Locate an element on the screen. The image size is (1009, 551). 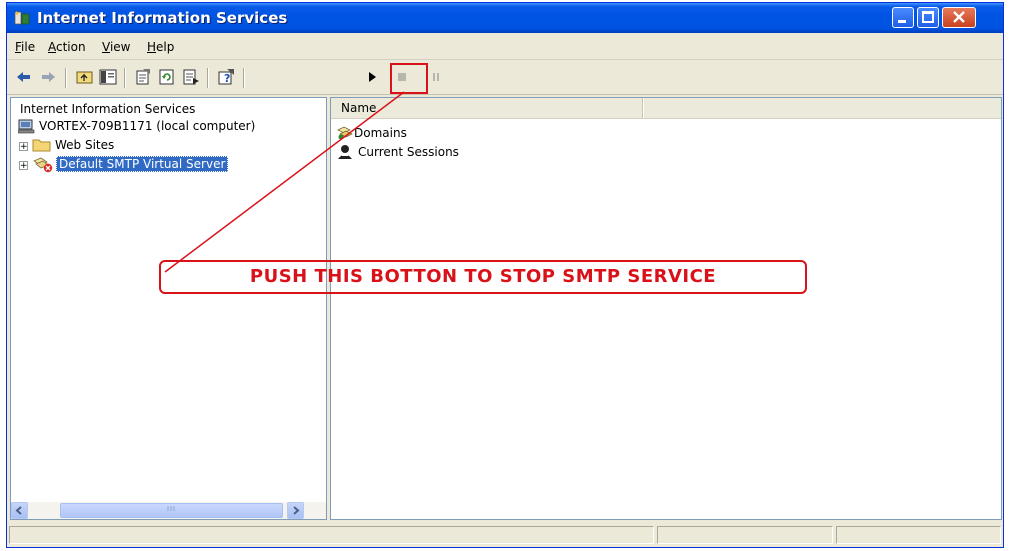
chevron-left-icon is located at coordinates (18, 510).